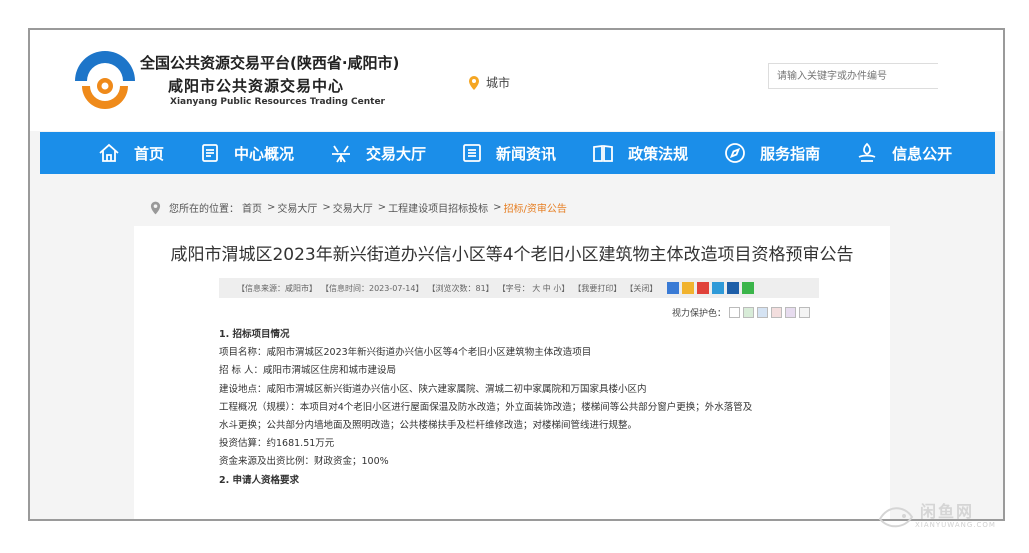 The height and width of the screenshot is (553, 1029). I want to click on nav-item-news: 新闻资讯, so click(515, 153).